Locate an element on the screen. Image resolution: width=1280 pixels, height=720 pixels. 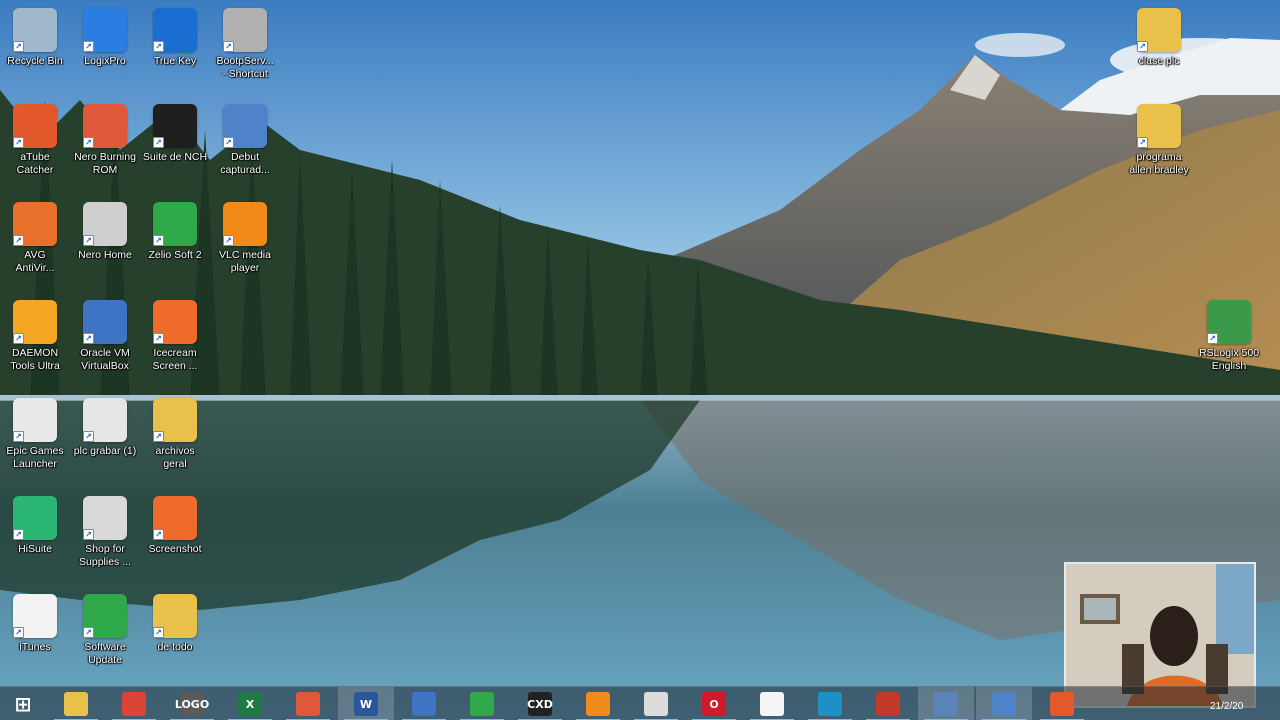
excel-icon: X is located at coordinates (250, 704).